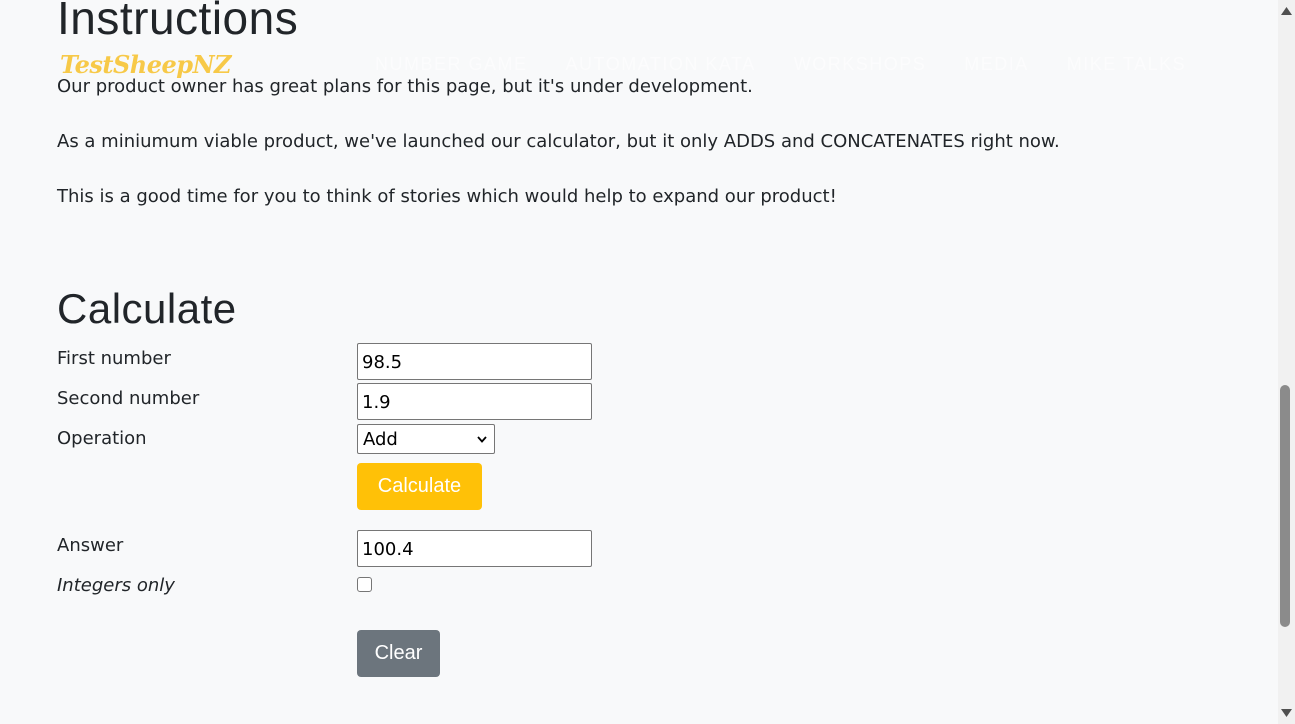  What do you see at coordinates (860, 64) in the screenshot?
I see `nav-link-workshops: WORKSHOPS` at bounding box center [860, 64].